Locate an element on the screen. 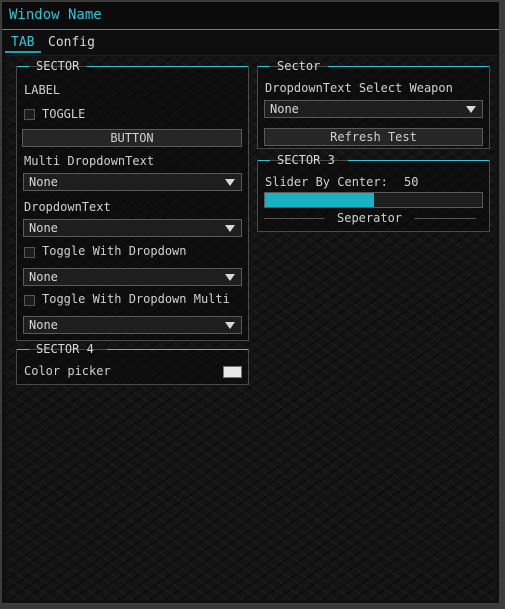  toggle-dropdown-value: None is located at coordinates (43, 277).